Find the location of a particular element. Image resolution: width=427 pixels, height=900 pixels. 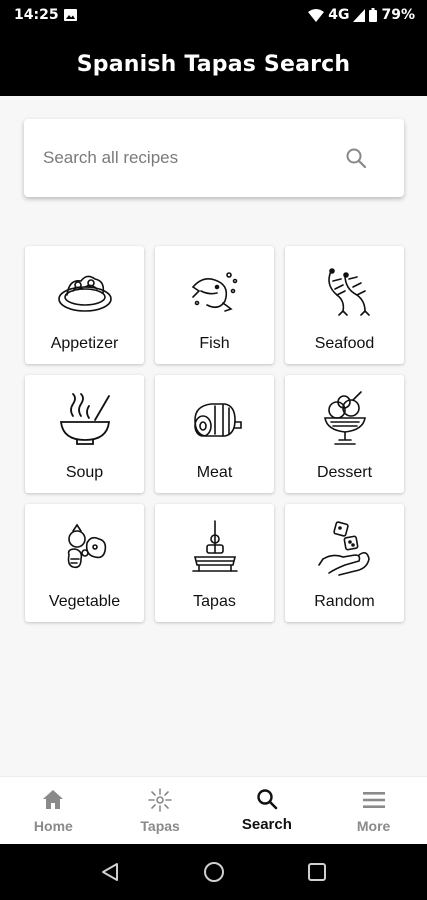

category-dessert: Dessert is located at coordinates (344, 434).